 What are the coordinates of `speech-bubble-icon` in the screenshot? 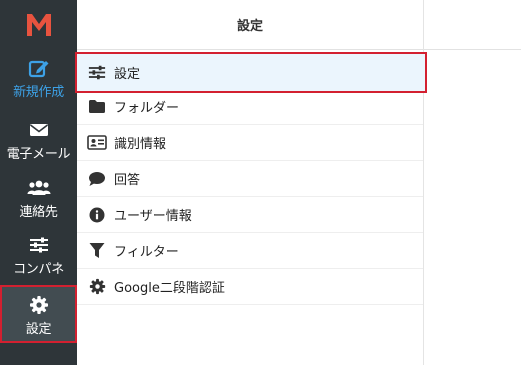 It's located at (97, 179).